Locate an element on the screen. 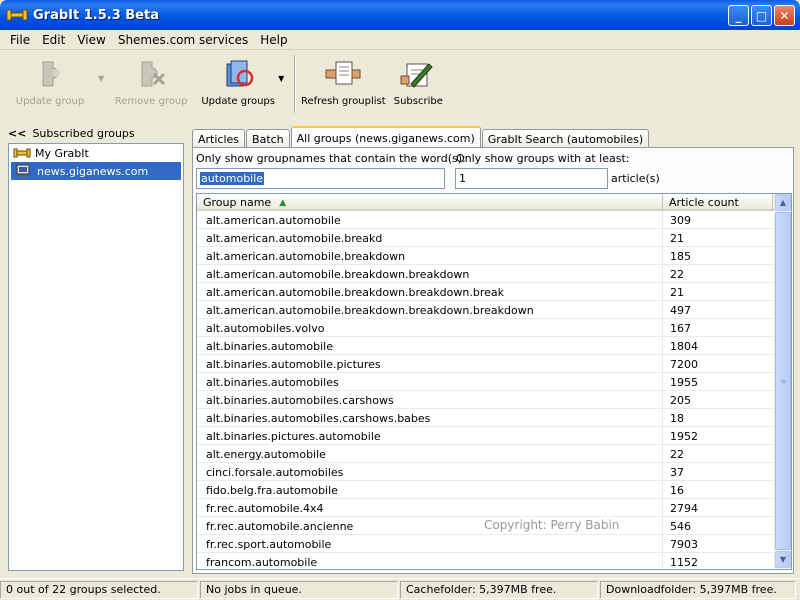  scroll-up-button: ▲ is located at coordinates (783, 202).